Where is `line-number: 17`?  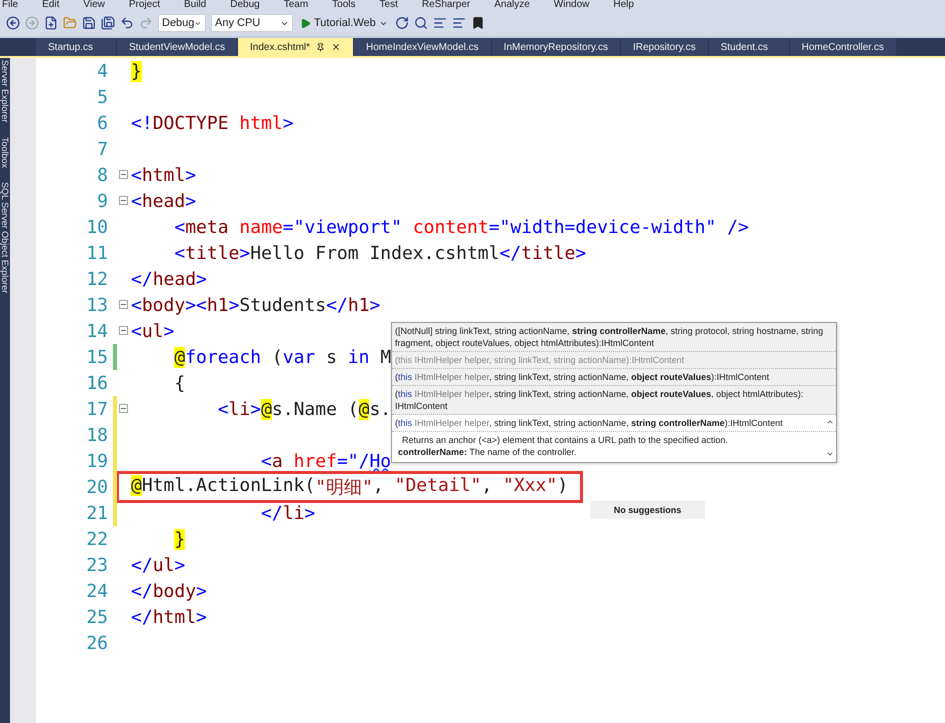
line-number: 17 is located at coordinates (96, 409).